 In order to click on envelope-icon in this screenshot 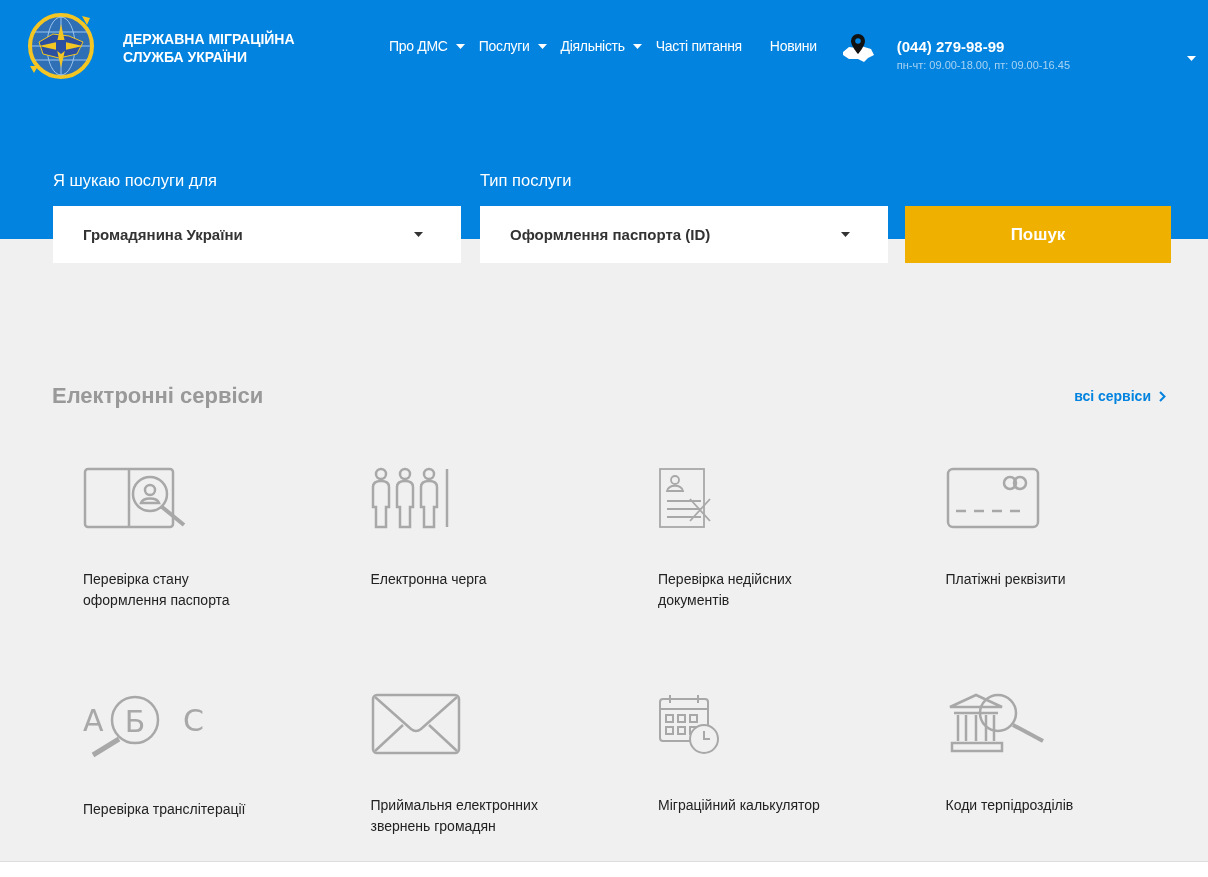, I will do `click(415, 724)`.